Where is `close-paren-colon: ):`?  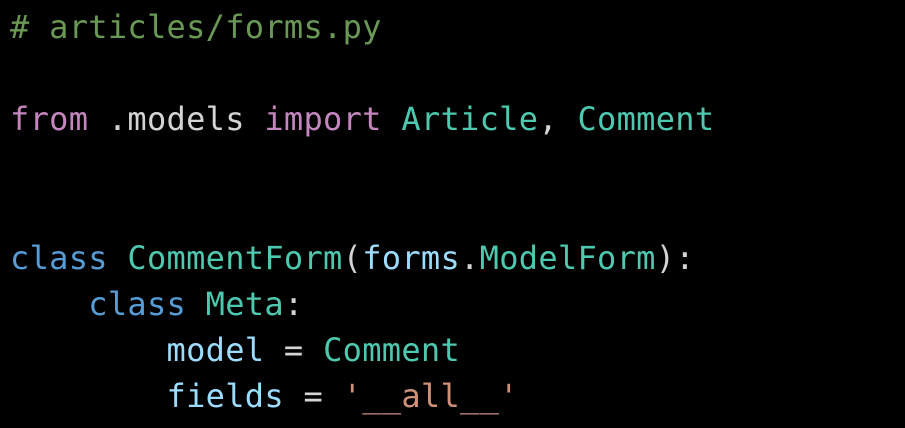
close-paren-colon: ): is located at coordinates (675, 258).